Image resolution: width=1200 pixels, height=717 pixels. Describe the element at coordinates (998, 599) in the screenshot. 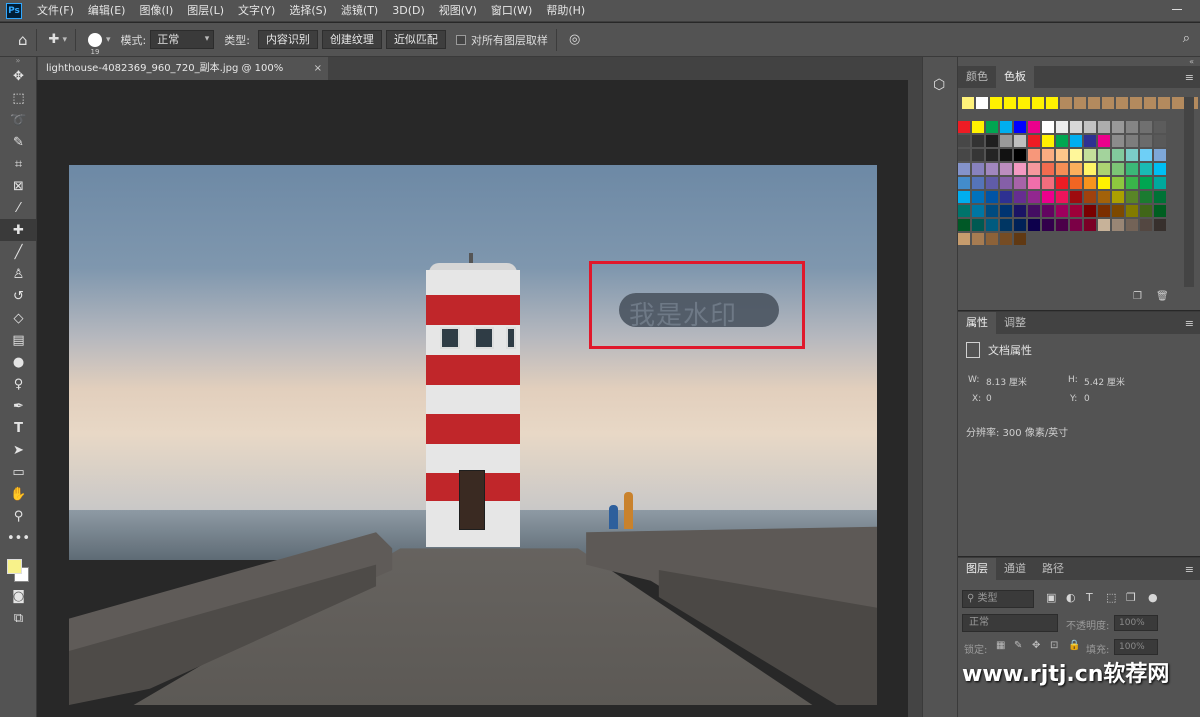

I see `layer-filter-select: ⚲ 类型` at that location.